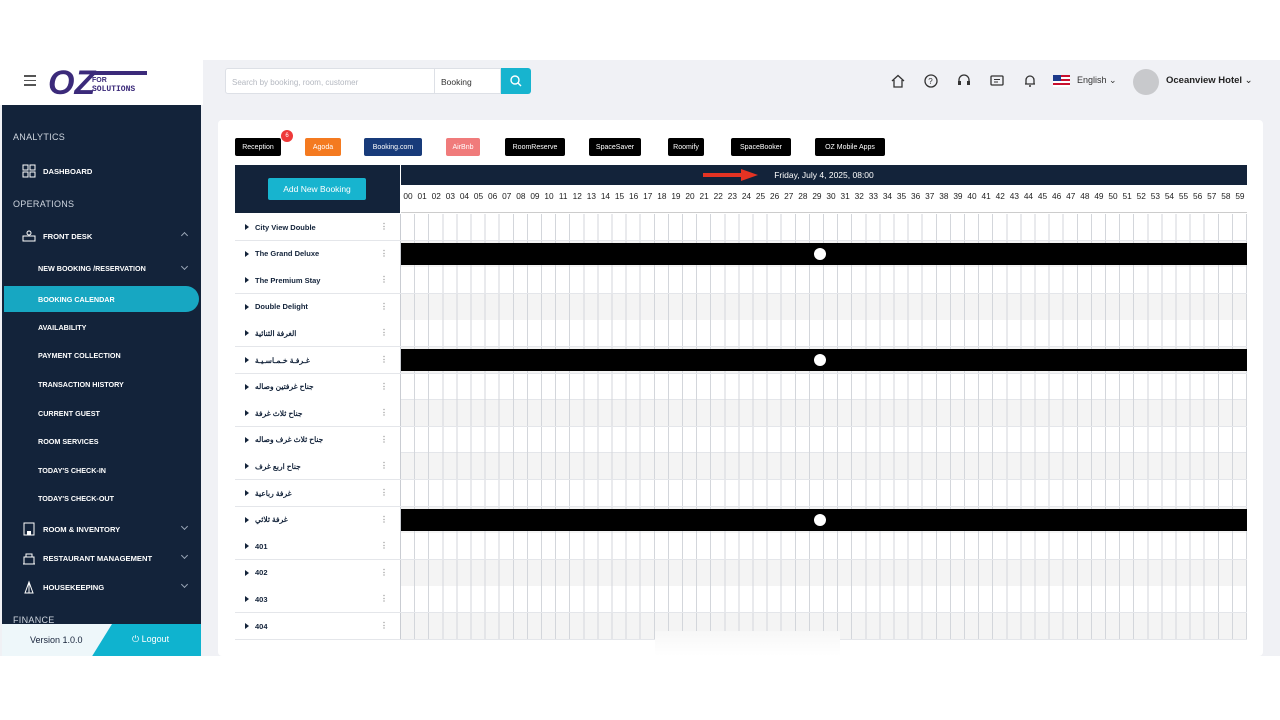 Image resolution: width=1280 pixels, height=720 pixels. Describe the element at coordinates (330, 81) in the screenshot. I see `search-input: Search by booking, room, customer` at that location.